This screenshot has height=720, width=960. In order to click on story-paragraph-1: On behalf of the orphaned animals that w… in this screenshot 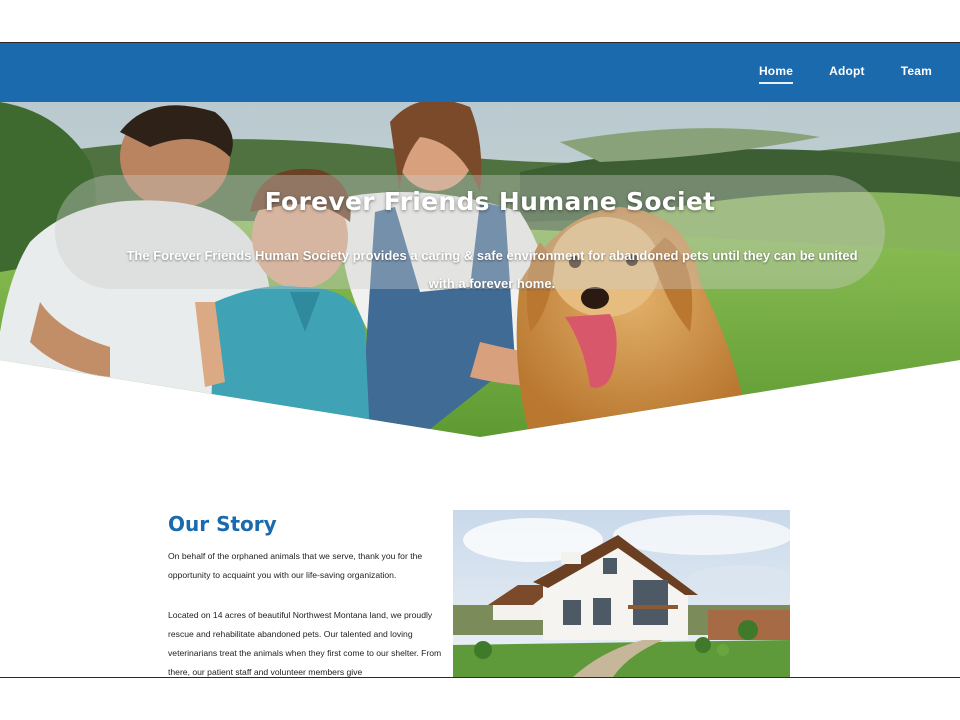, I will do `click(295, 565)`.